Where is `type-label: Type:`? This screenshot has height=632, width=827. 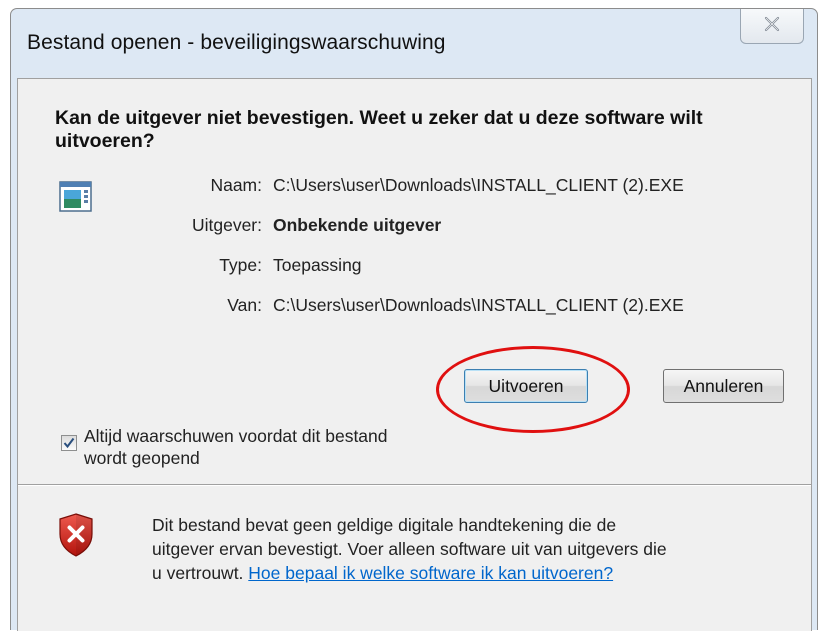 type-label: Type: is located at coordinates (240, 265).